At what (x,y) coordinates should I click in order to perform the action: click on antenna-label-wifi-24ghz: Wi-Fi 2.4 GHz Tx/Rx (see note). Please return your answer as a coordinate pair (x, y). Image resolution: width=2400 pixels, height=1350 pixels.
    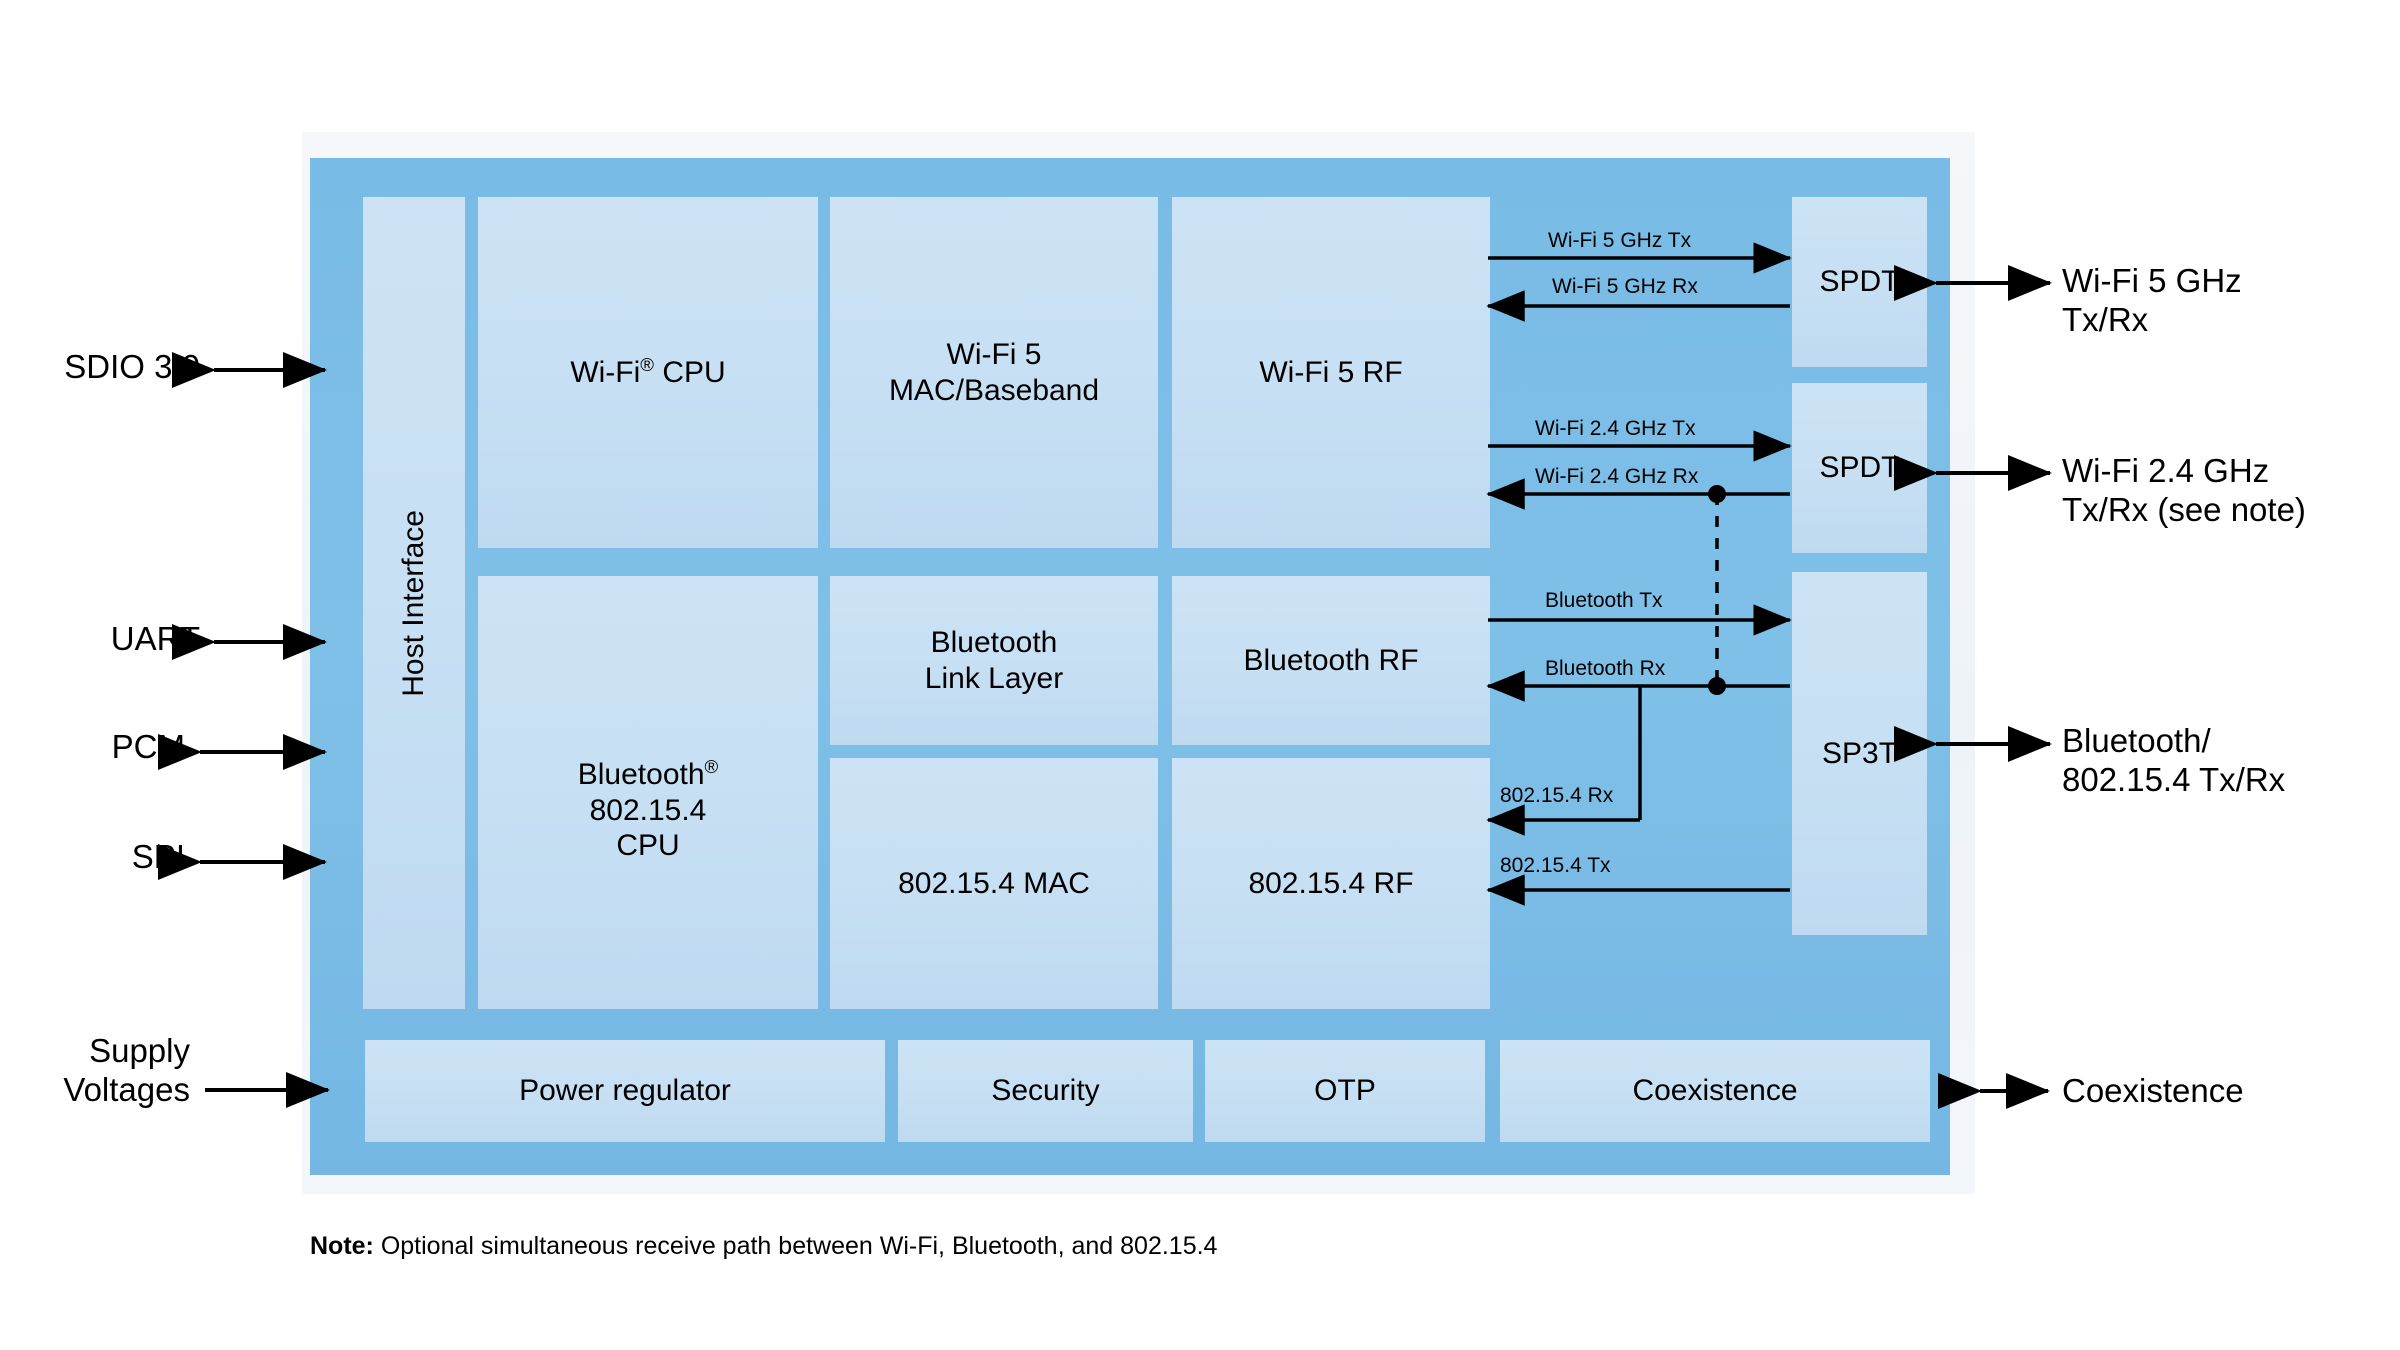
    Looking at the image, I should click on (2184, 490).